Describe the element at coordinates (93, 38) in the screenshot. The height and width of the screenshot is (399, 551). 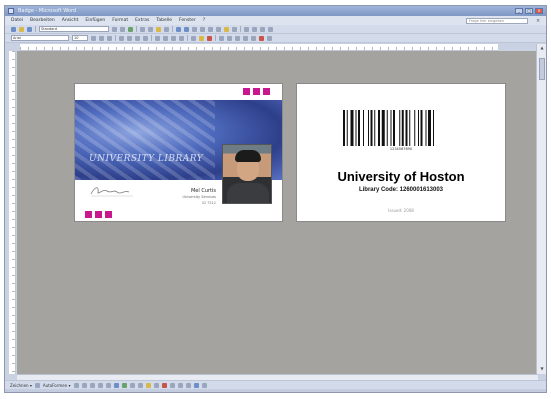
I see `bold-icon` at that location.